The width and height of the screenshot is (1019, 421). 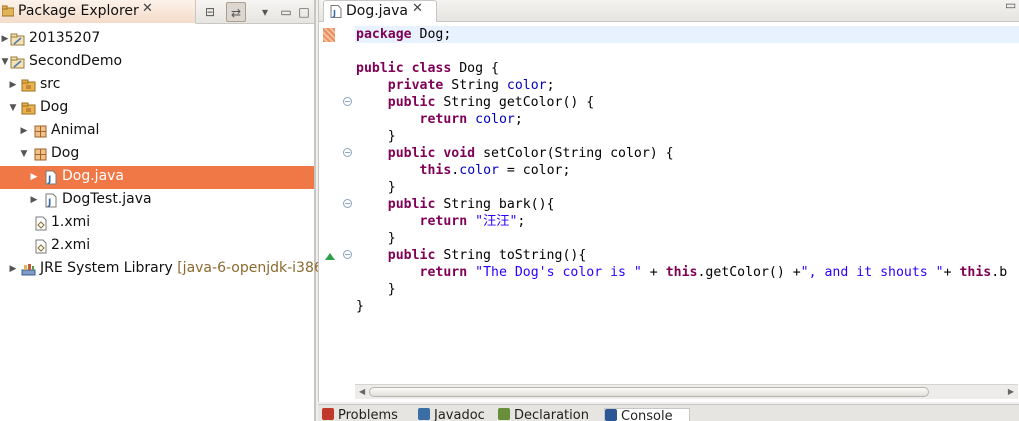 What do you see at coordinates (157, 39) in the screenshot?
I see `tree-item-20135207: ▶ 20135207` at bounding box center [157, 39].